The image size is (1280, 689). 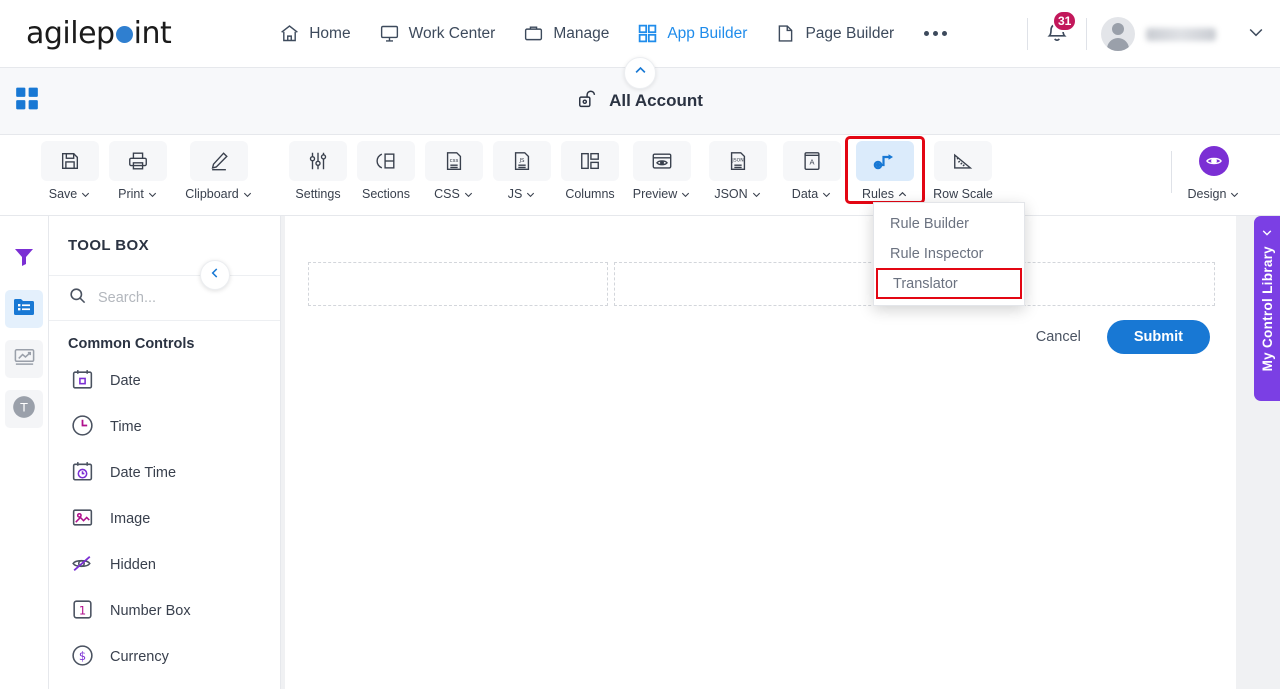 I want to click on cancel-button: Cancel, so click(x=1058, y=337).